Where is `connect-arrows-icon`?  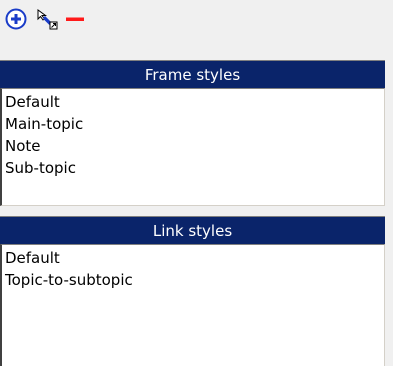 connect-arrows-icon is located at coordinates (47, 19).